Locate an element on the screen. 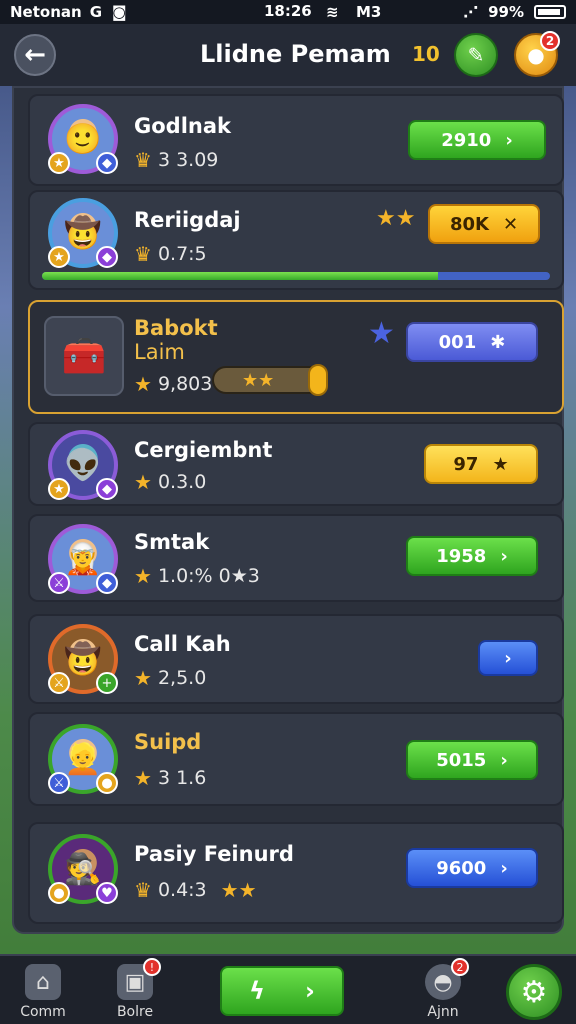  list-item: 🧝 ⚔ ◆ Smtak ★ 1.0:% 0★3 1958 › is located at coordinates (296, 558).